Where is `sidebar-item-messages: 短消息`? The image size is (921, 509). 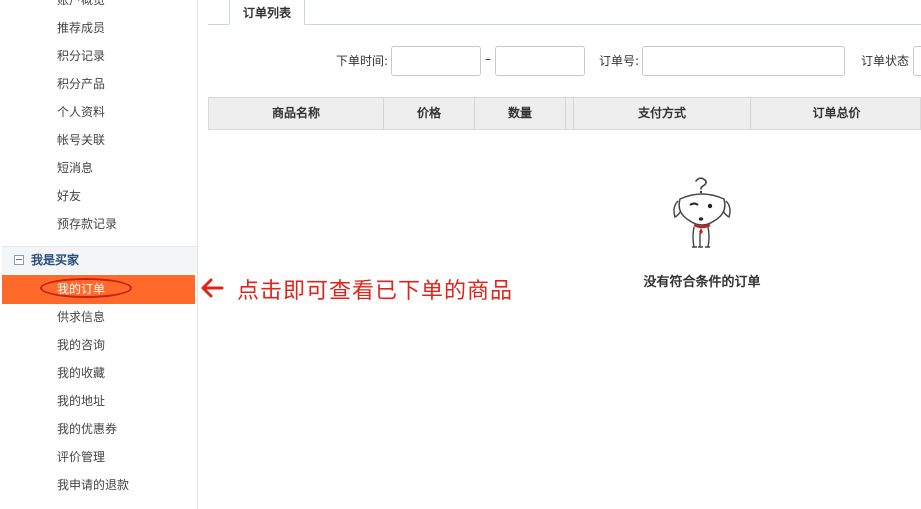
sidebar-item-messages: 短消息 is located at coordinates (97, 168).